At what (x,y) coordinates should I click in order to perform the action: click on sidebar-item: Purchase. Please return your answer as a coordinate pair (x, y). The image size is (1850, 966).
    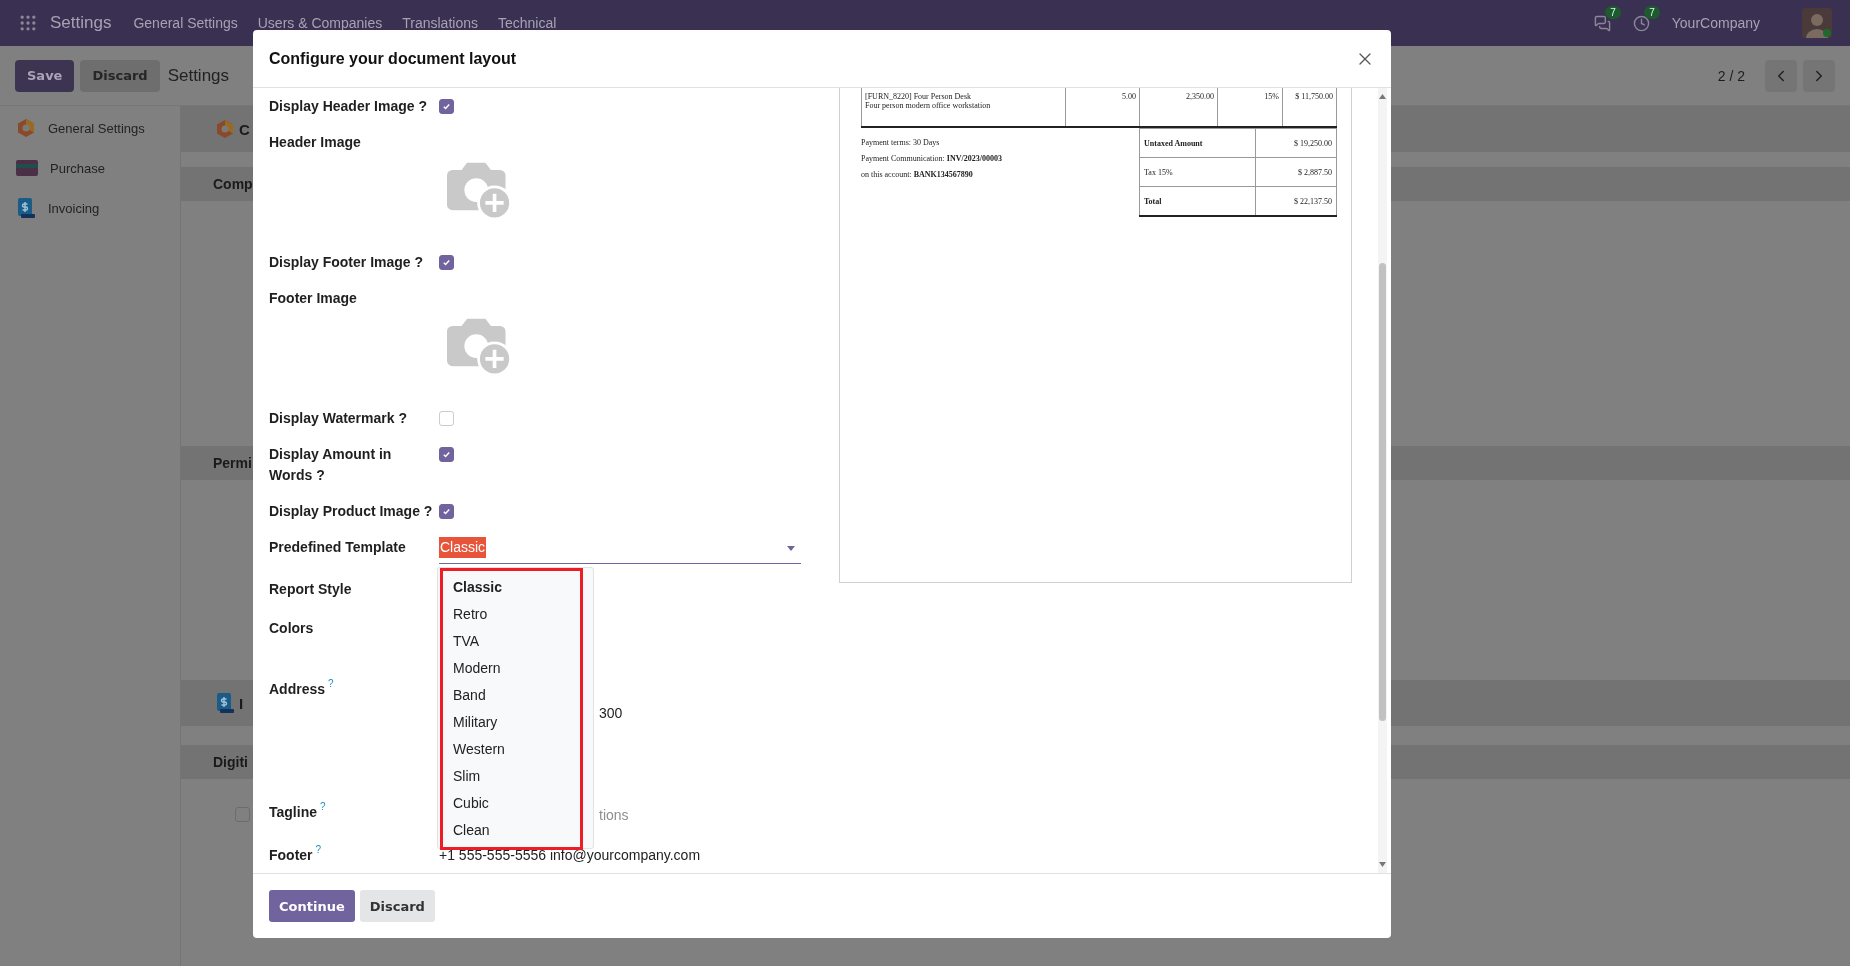
    Looking at the image, I should click on (90, 168).